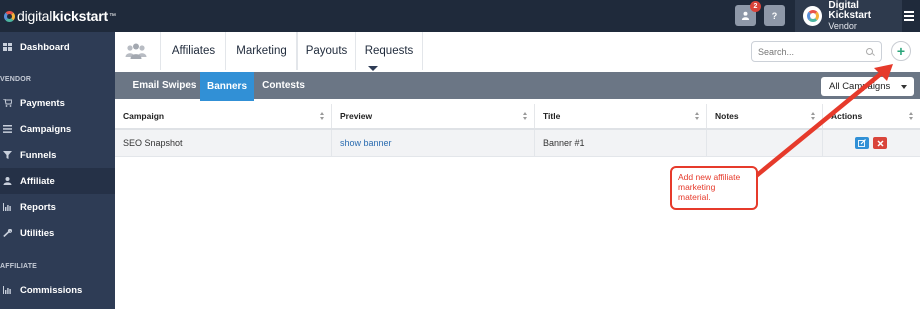 The height and width of the screenshot is (309, 920). What do you see at coordinates (901, 51) in the screenshot?
I see `add-marketing-material-button: +` at bounding box center [901, 51].